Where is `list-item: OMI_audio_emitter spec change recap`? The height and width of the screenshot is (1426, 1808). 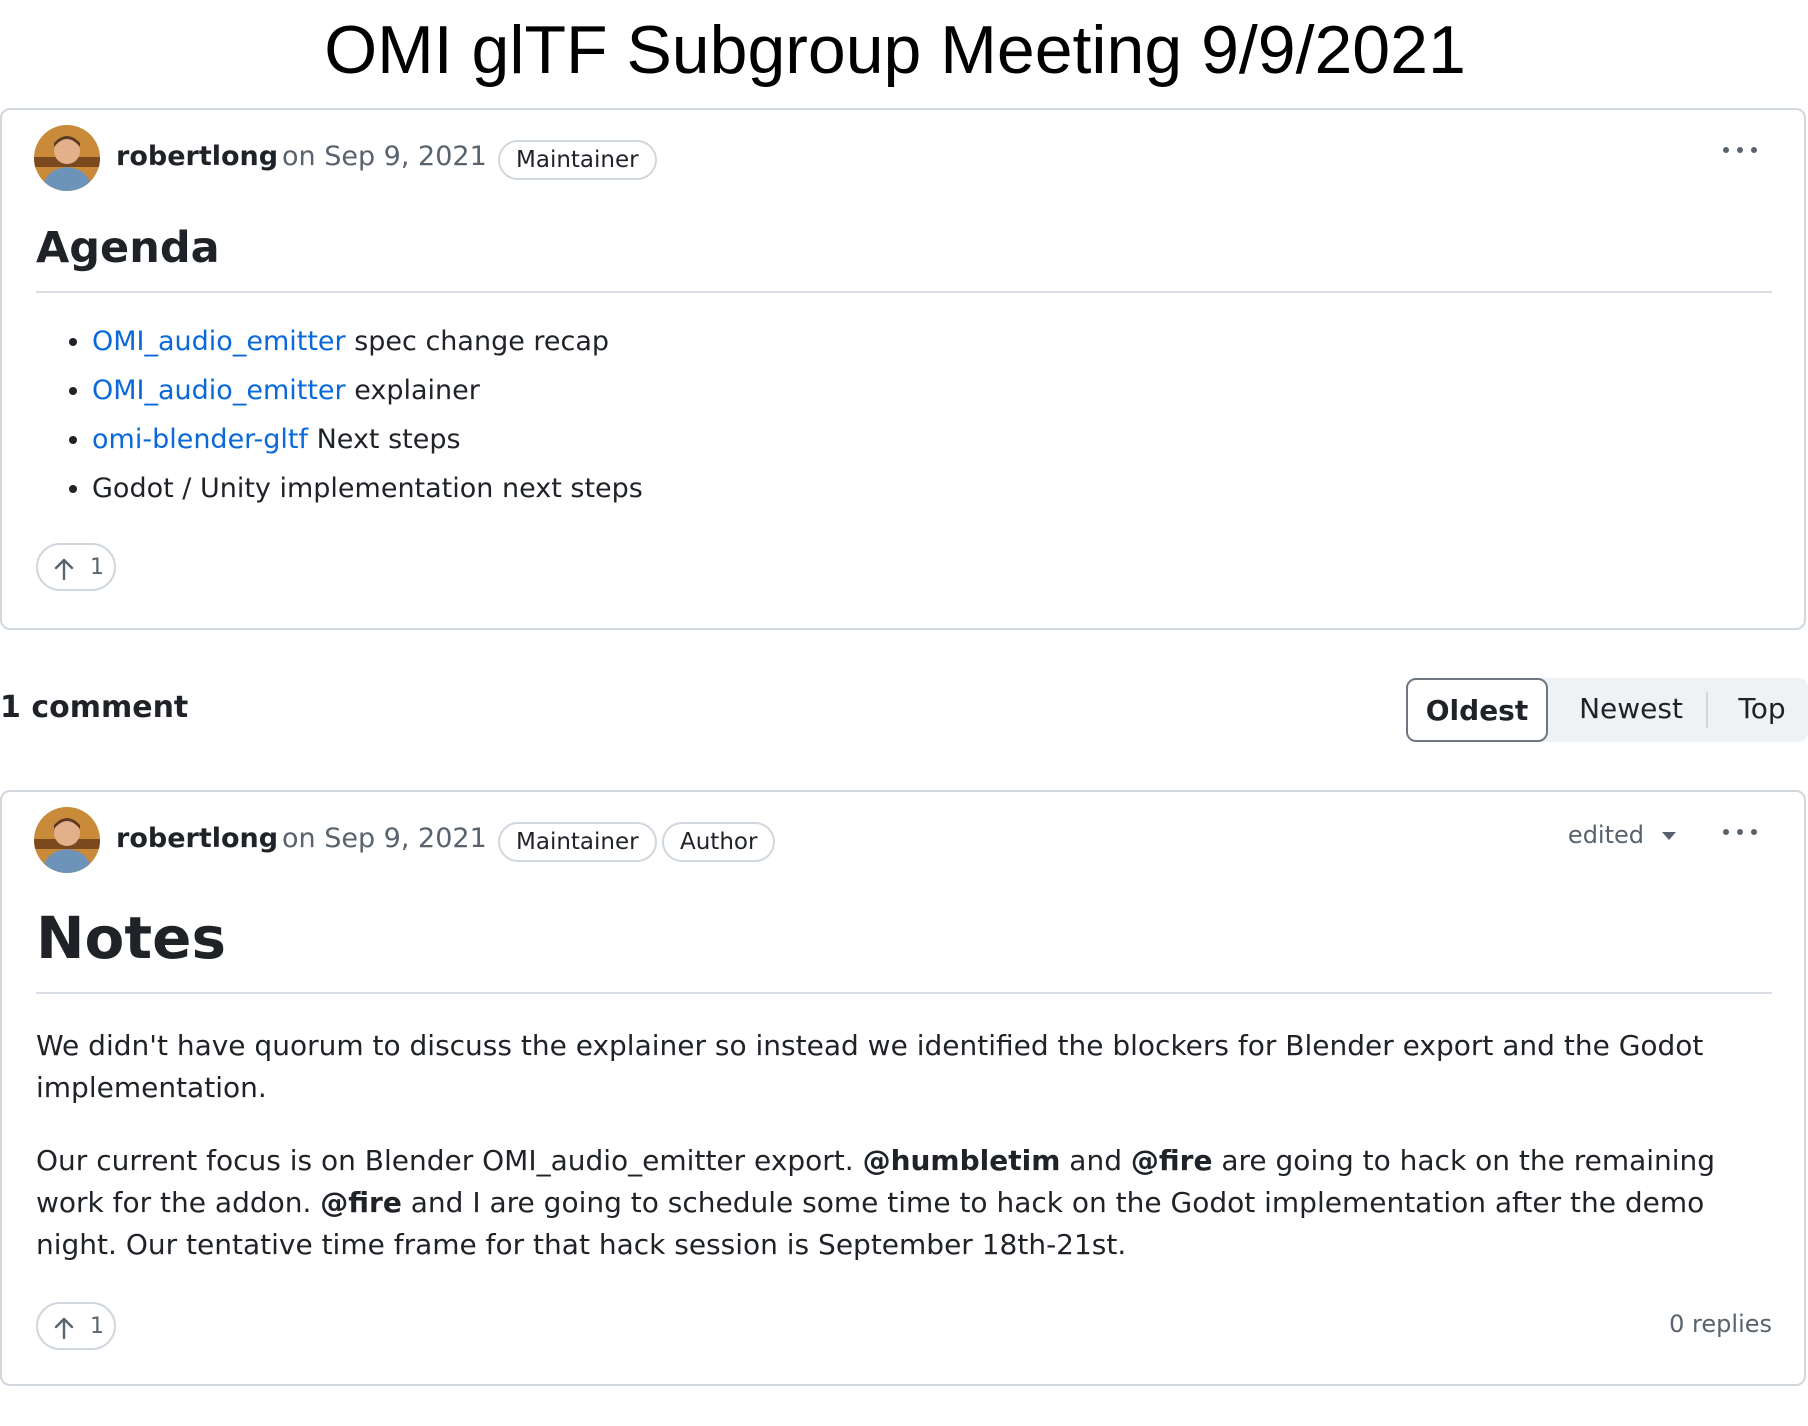 list-item: OMI_audio_emitter spec change recap is located at coordinates (367, 341).